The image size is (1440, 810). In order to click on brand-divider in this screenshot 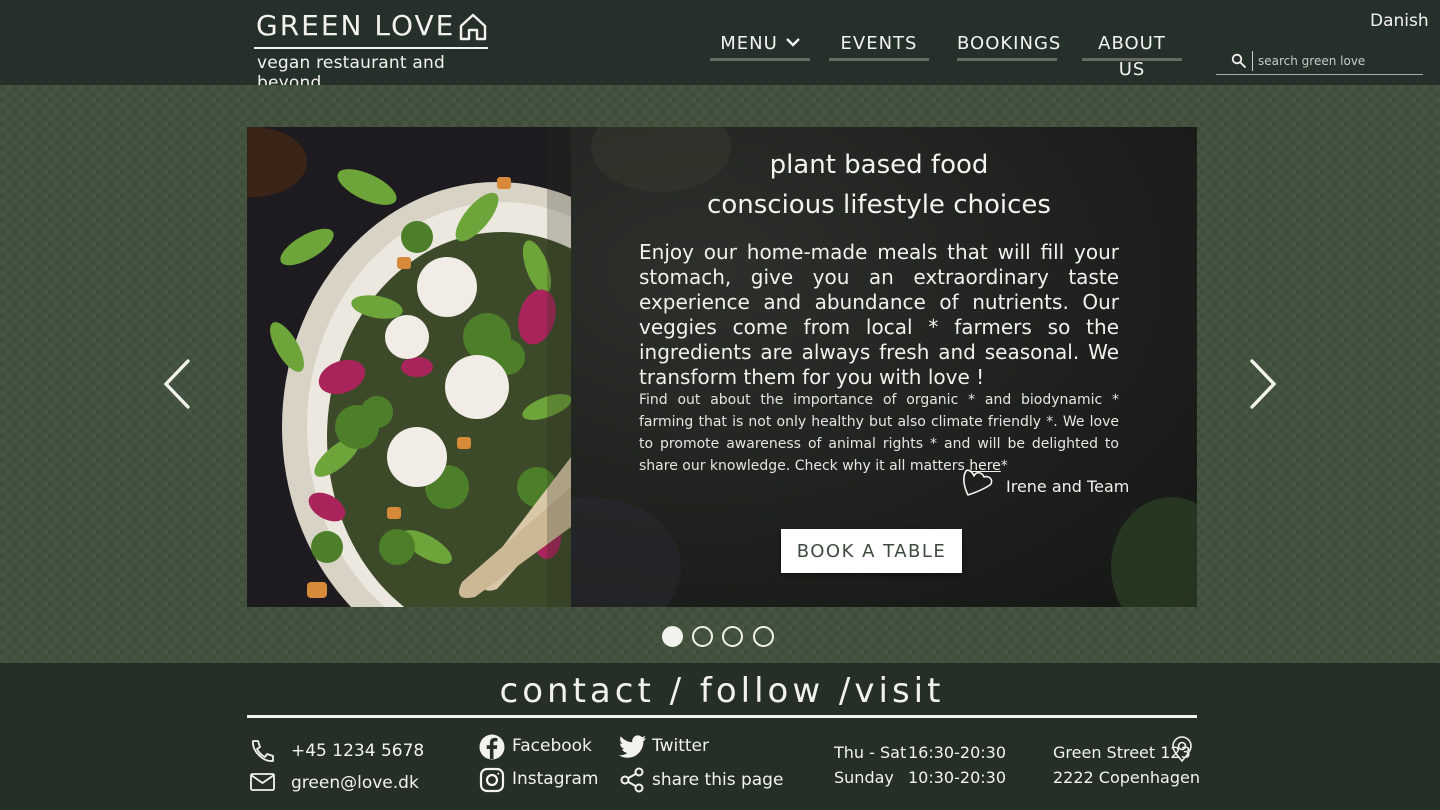, I will do `click(371, 48)`.